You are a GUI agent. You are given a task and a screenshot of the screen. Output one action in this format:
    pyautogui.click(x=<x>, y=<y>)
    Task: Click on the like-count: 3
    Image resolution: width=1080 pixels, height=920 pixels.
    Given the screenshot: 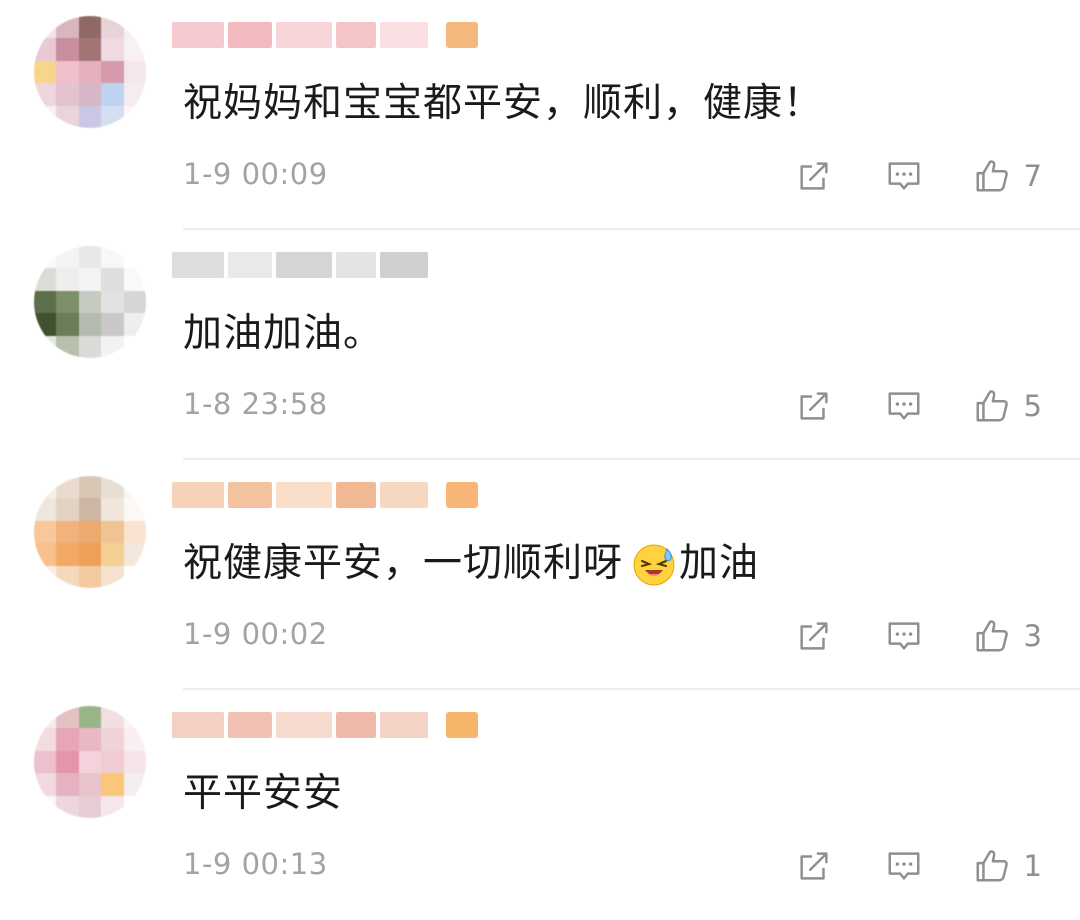 What is the action you would take?
    pyautogui.click(x=1032, y=636)
    